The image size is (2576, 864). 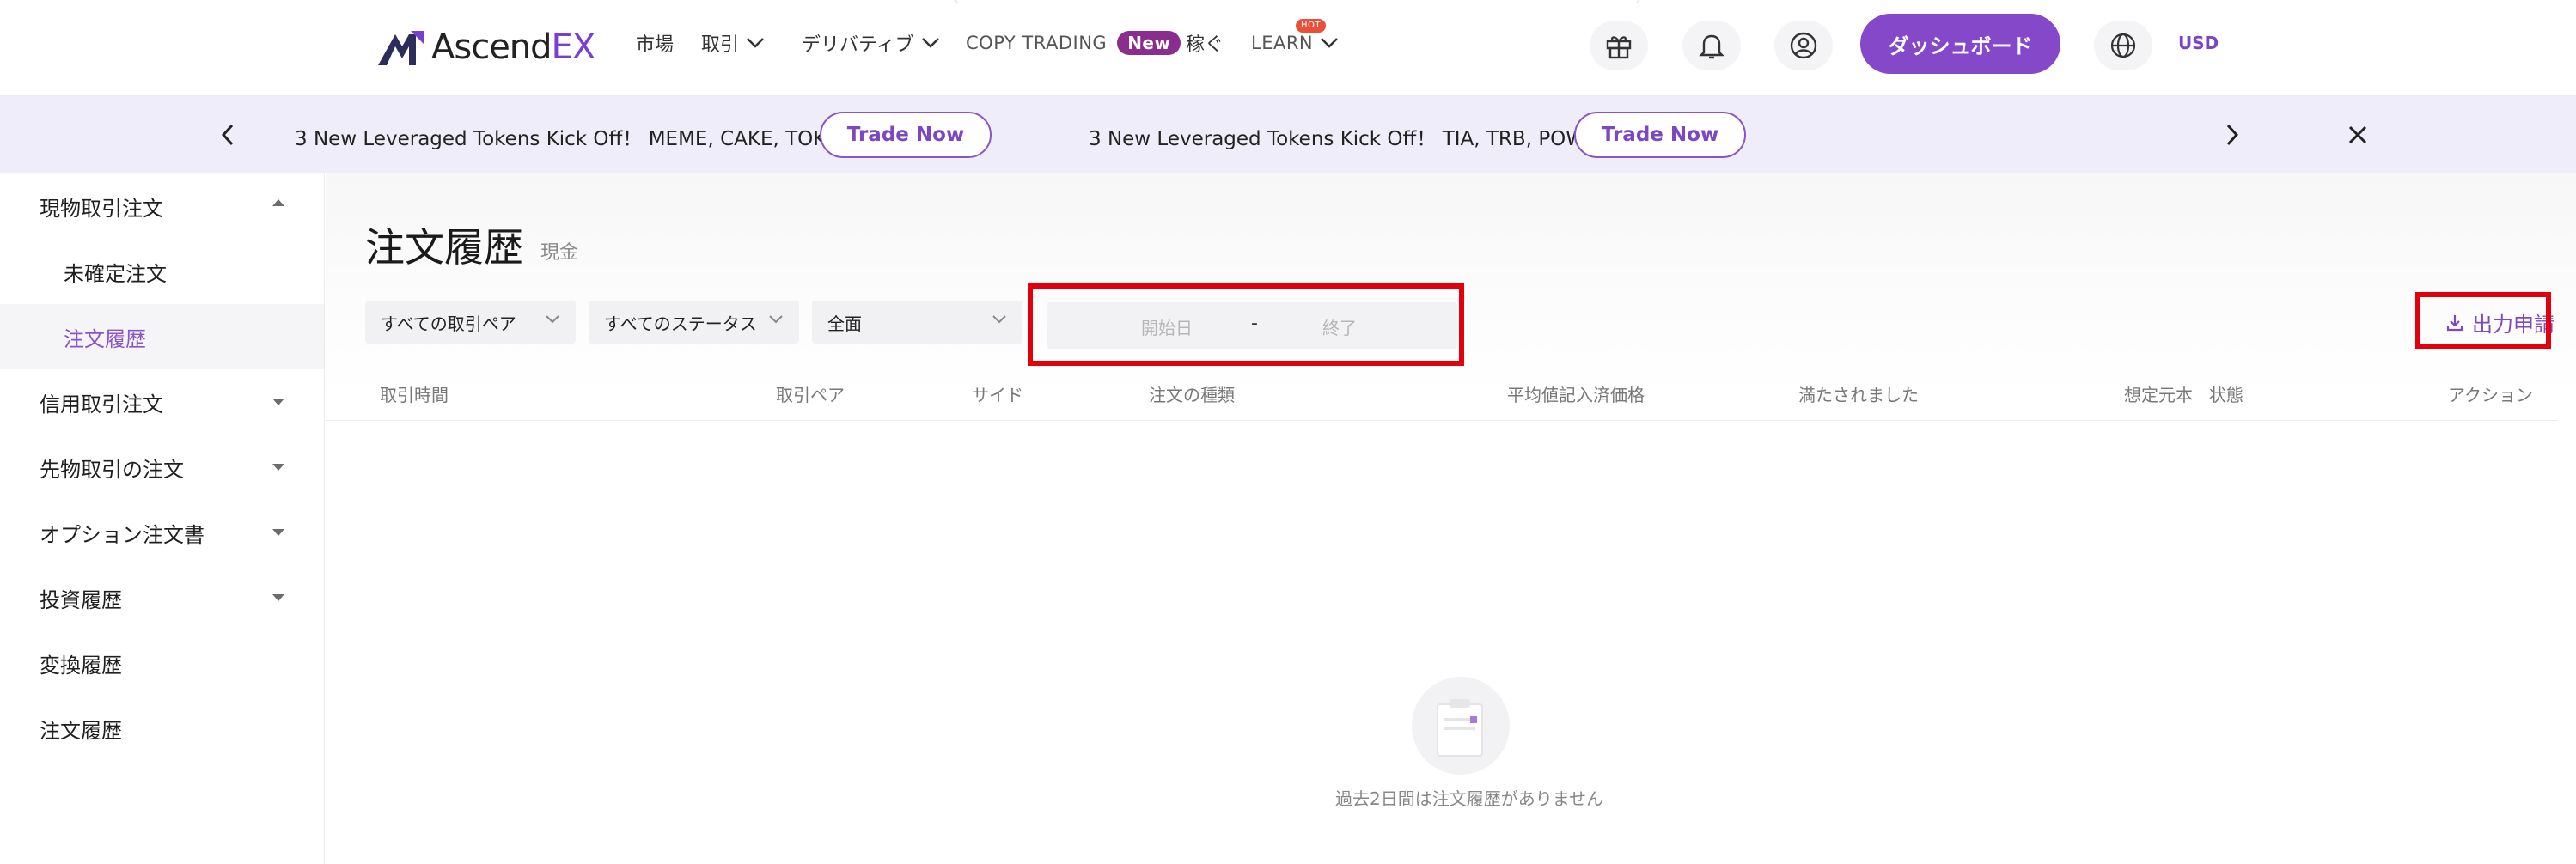 I want to click on empty-state-message: 過去2日間は注文履歴がありません, so click(x=1469, y=798).